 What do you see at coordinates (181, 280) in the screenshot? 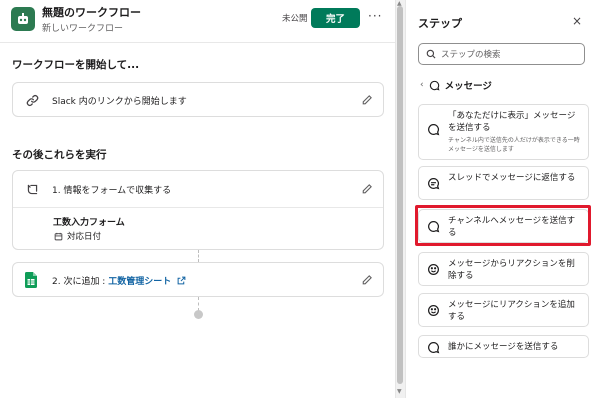
I see `external-link-icon` at bounding box center [181, 280].